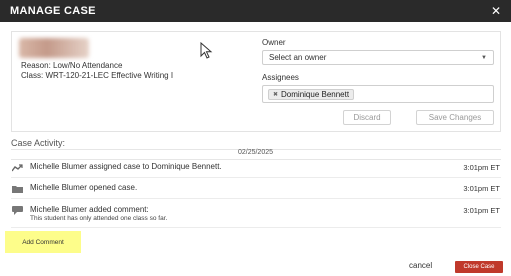 Image resolution: width=511 pixels, height=276 pixels. What do you see at coordinates (479, 267) in the screenshot?
I see `close-case-button: Close Case` at bounding box center [479, 267].